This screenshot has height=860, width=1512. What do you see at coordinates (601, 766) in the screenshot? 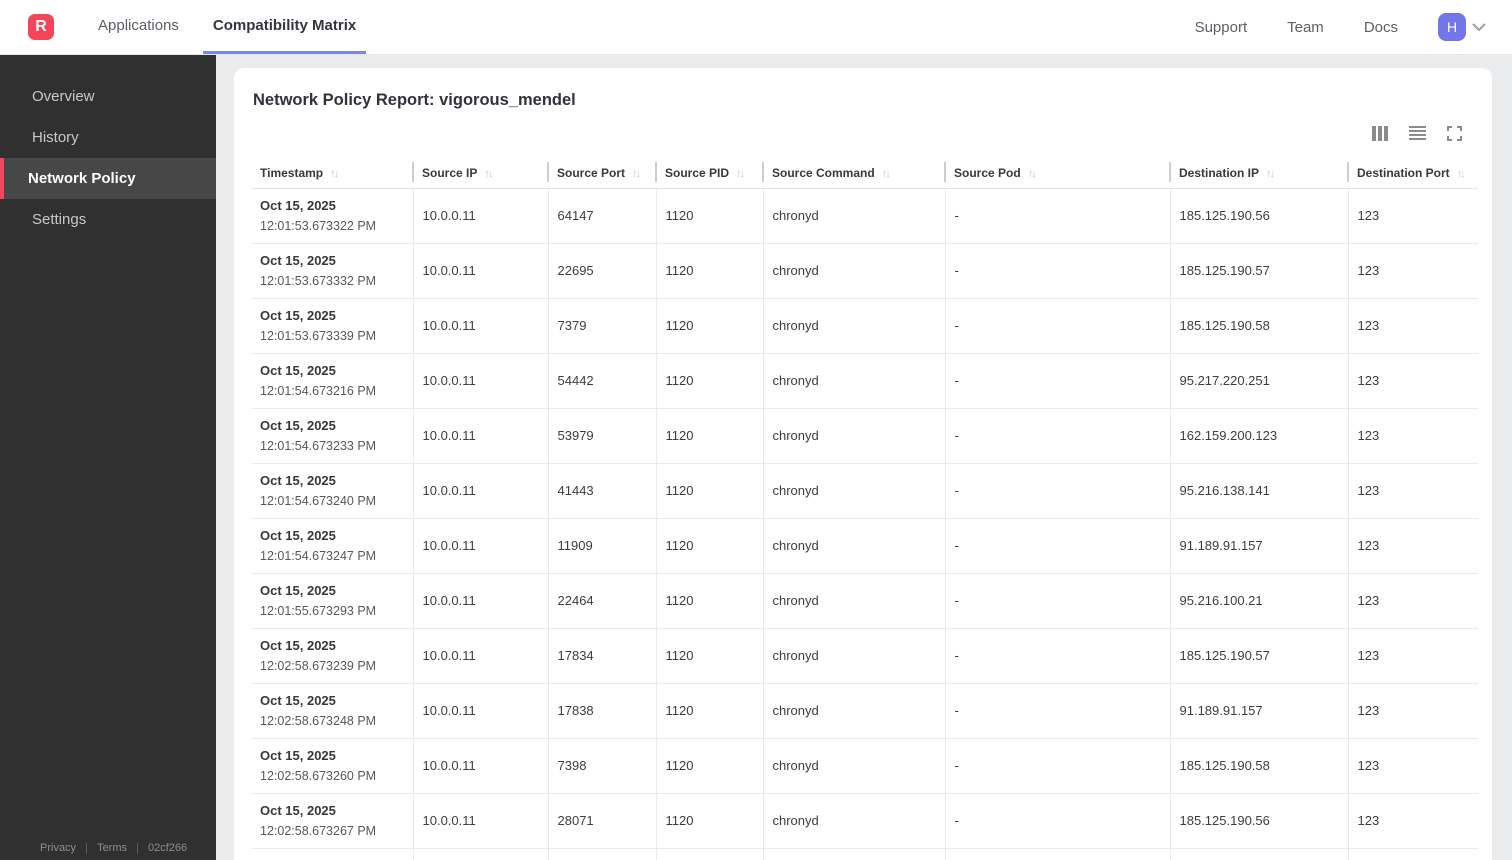
I see `cell-source-port: 7398` at bounding box center [601, 766].